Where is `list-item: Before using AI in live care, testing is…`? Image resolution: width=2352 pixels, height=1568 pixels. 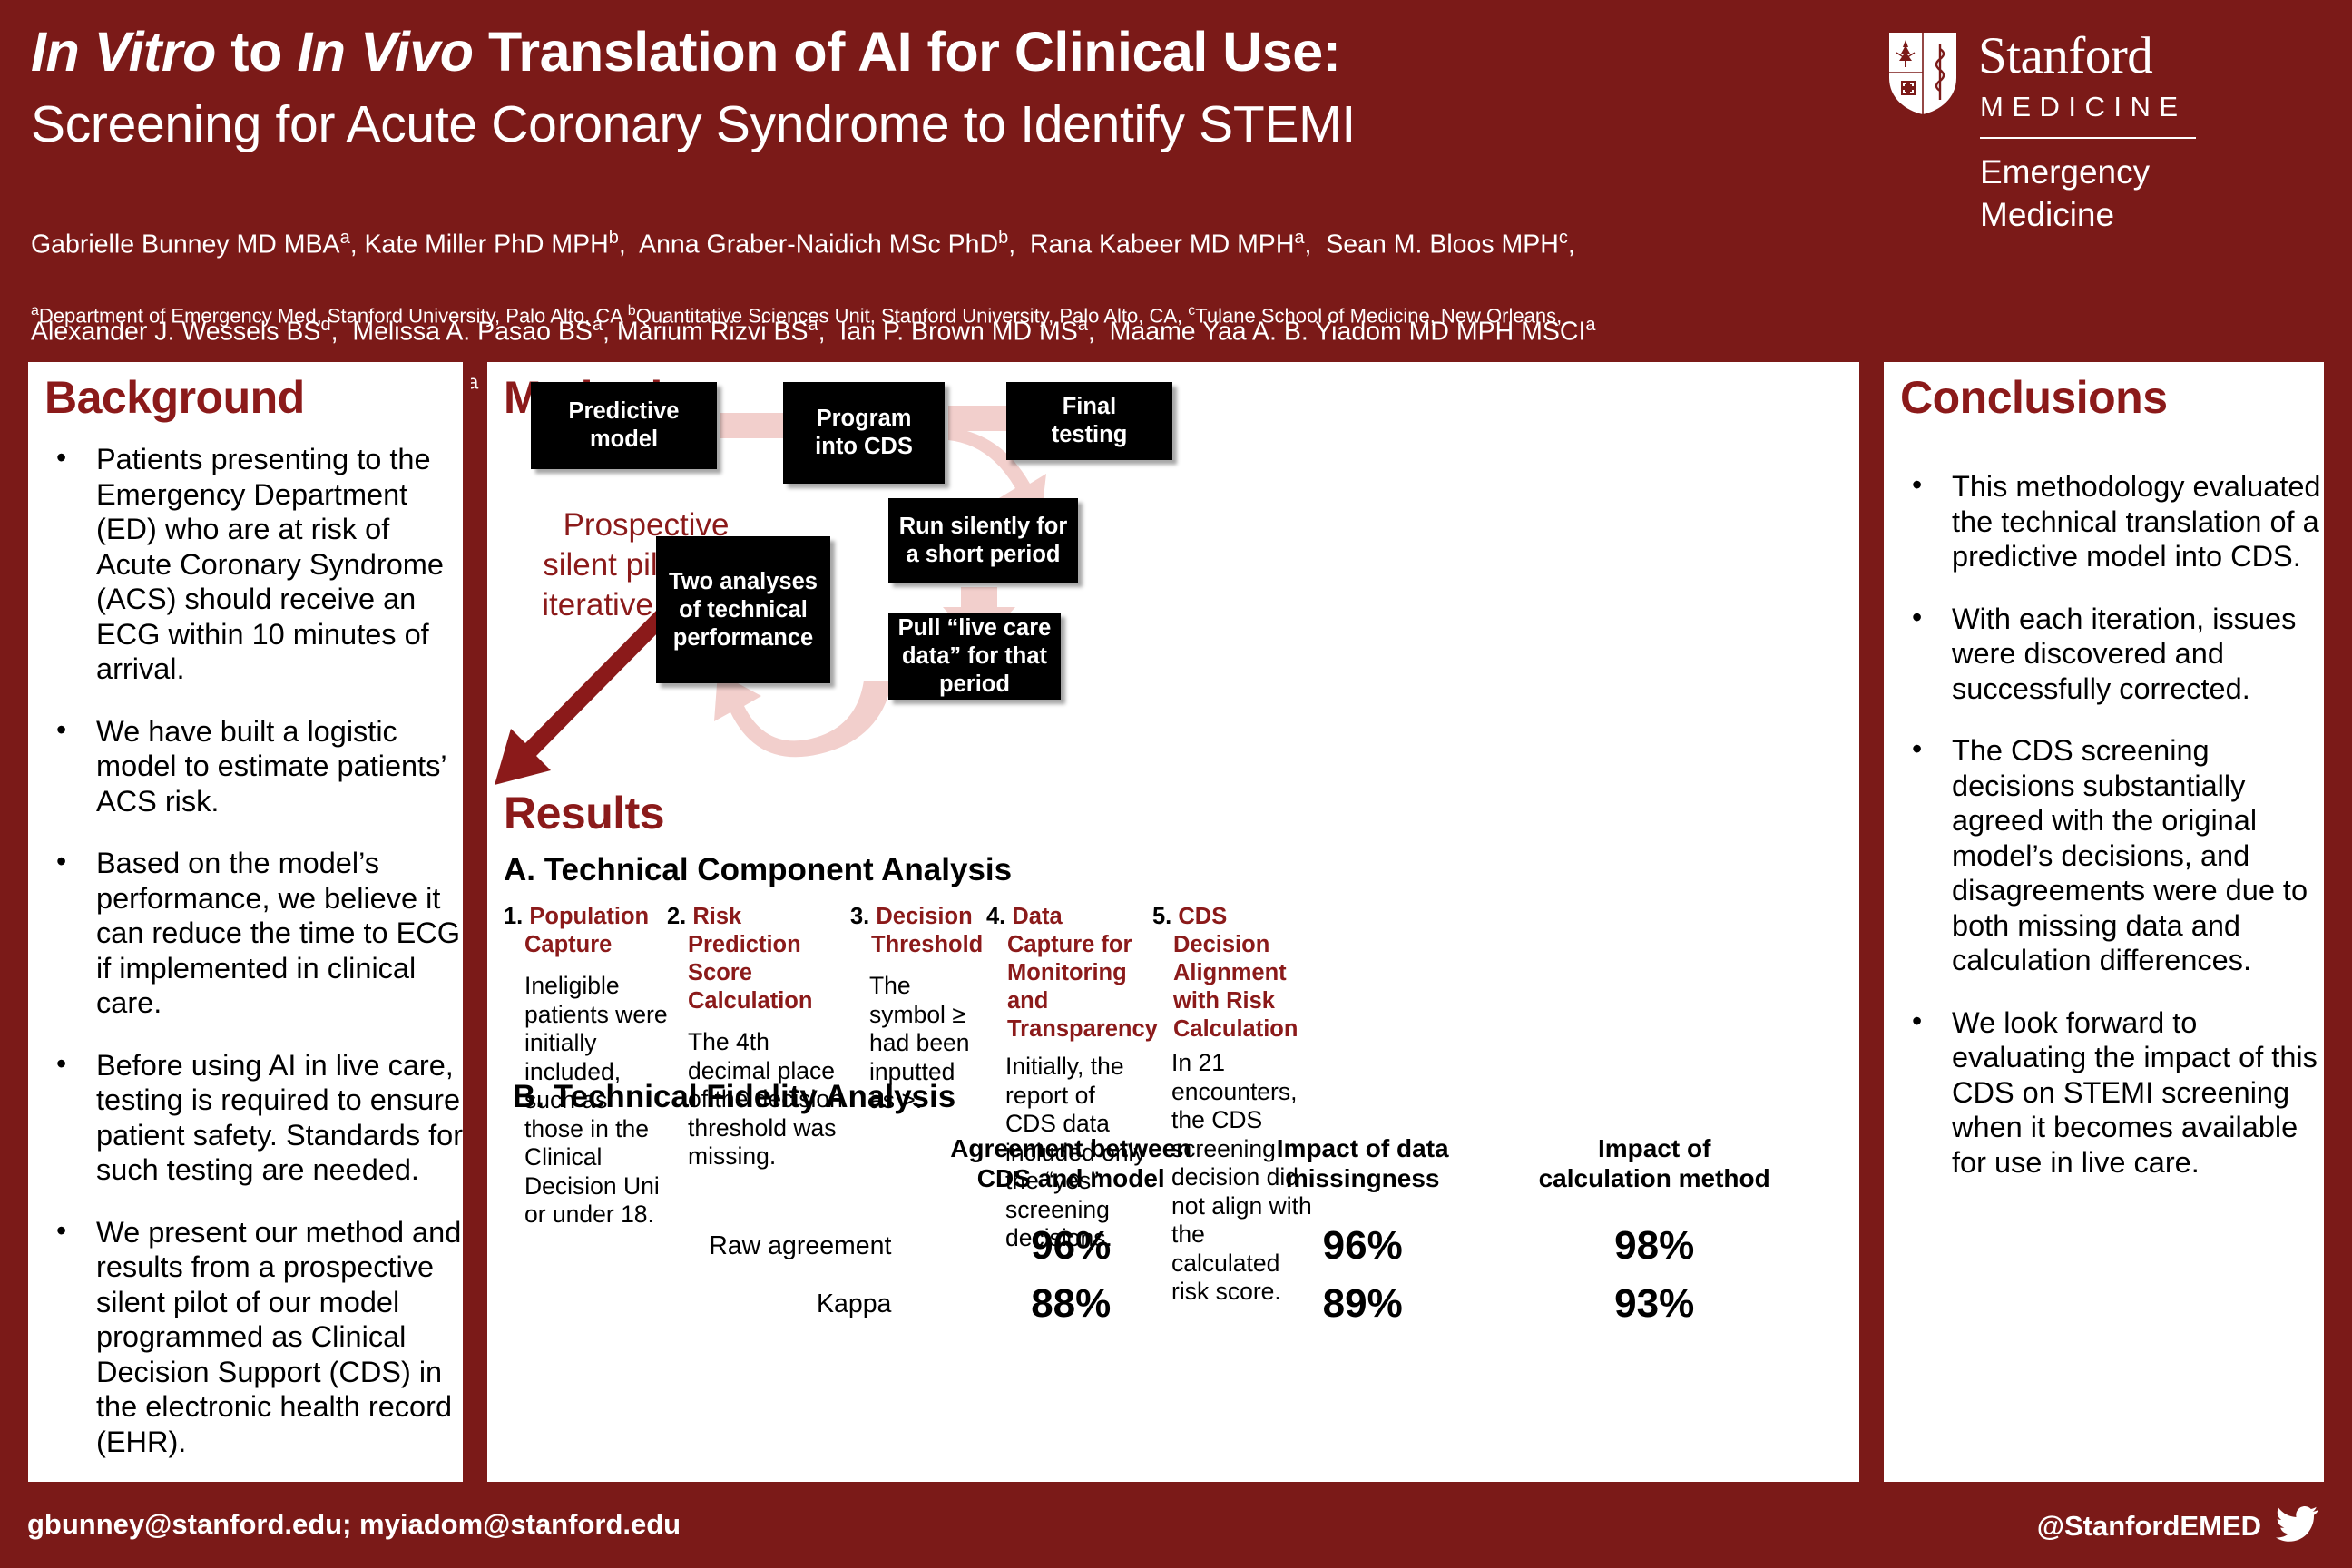 list-item: Before using AI in live care, testing is… is located at coordinates (253, 1117).